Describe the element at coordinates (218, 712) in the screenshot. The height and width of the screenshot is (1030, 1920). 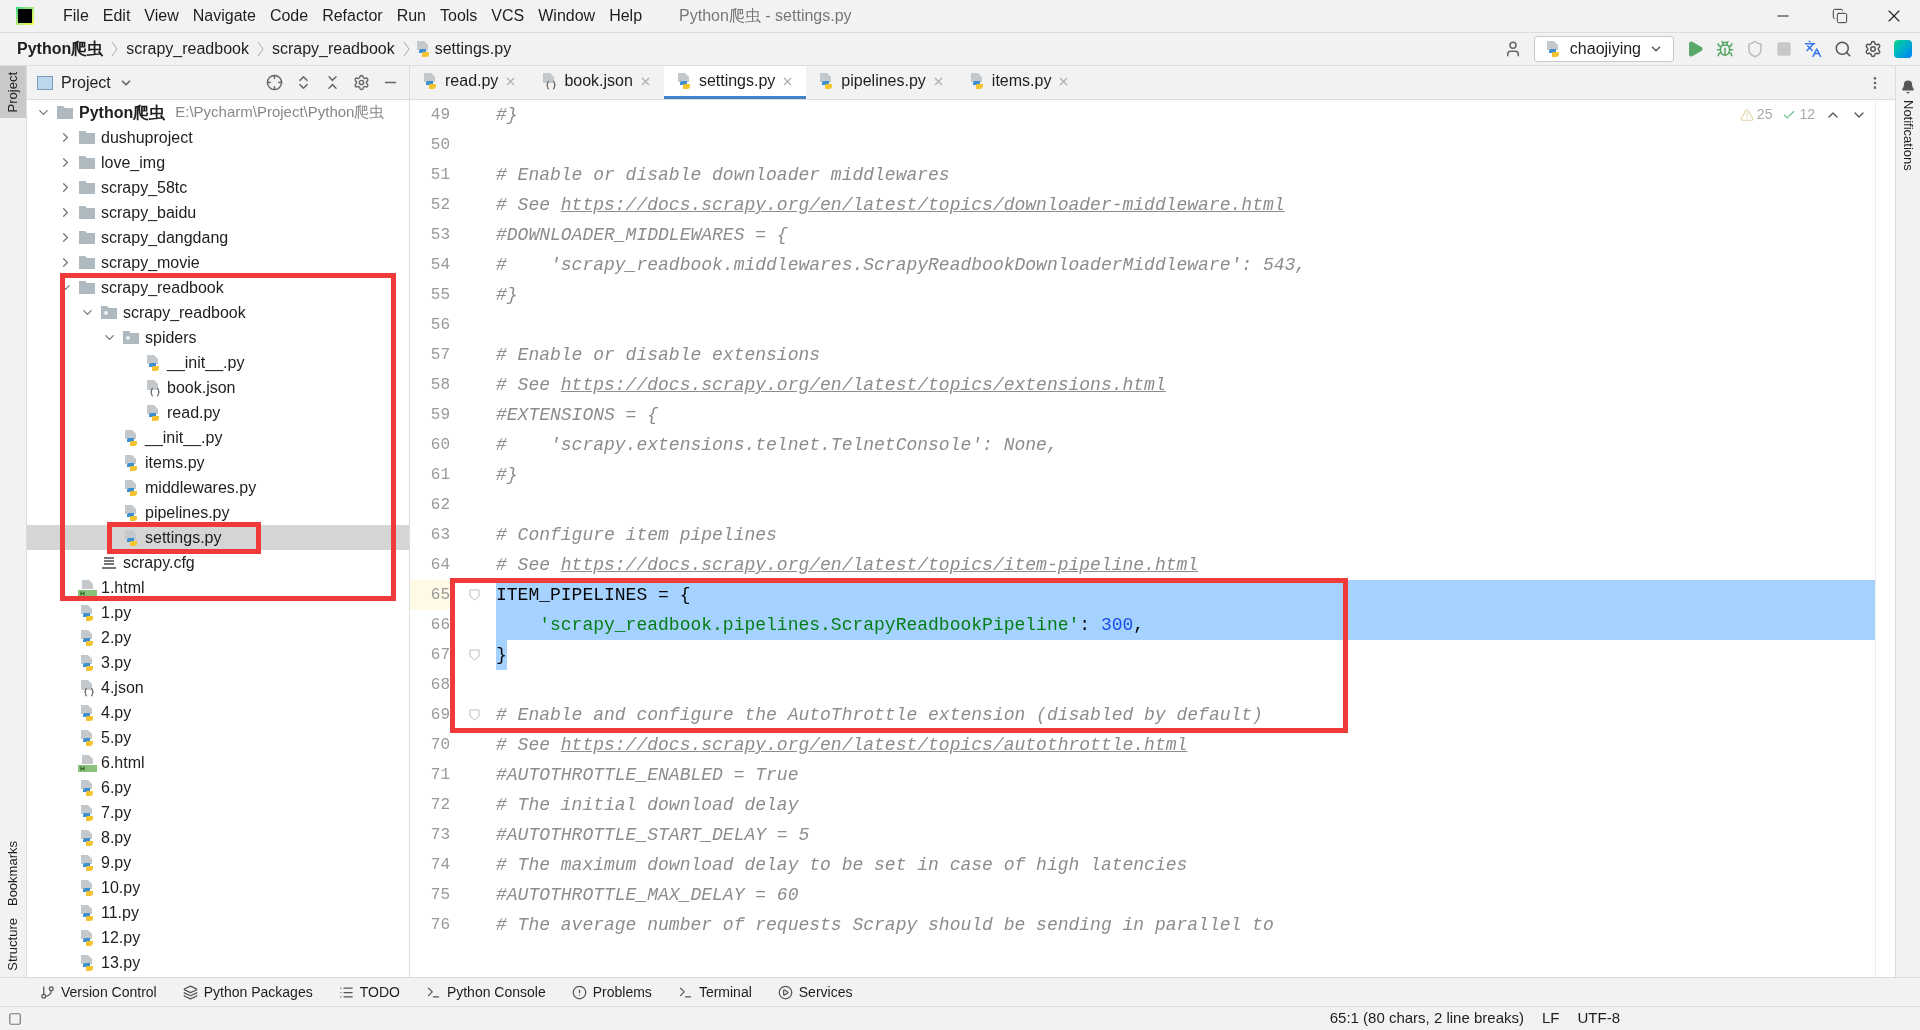
I see `tree-item: 4.py` at that location.